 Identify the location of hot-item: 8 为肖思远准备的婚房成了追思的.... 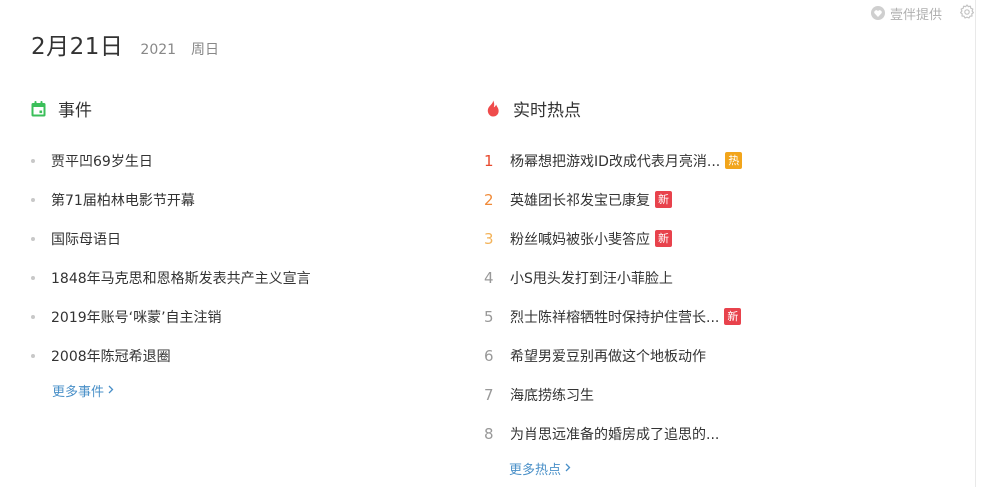
(613, 433).